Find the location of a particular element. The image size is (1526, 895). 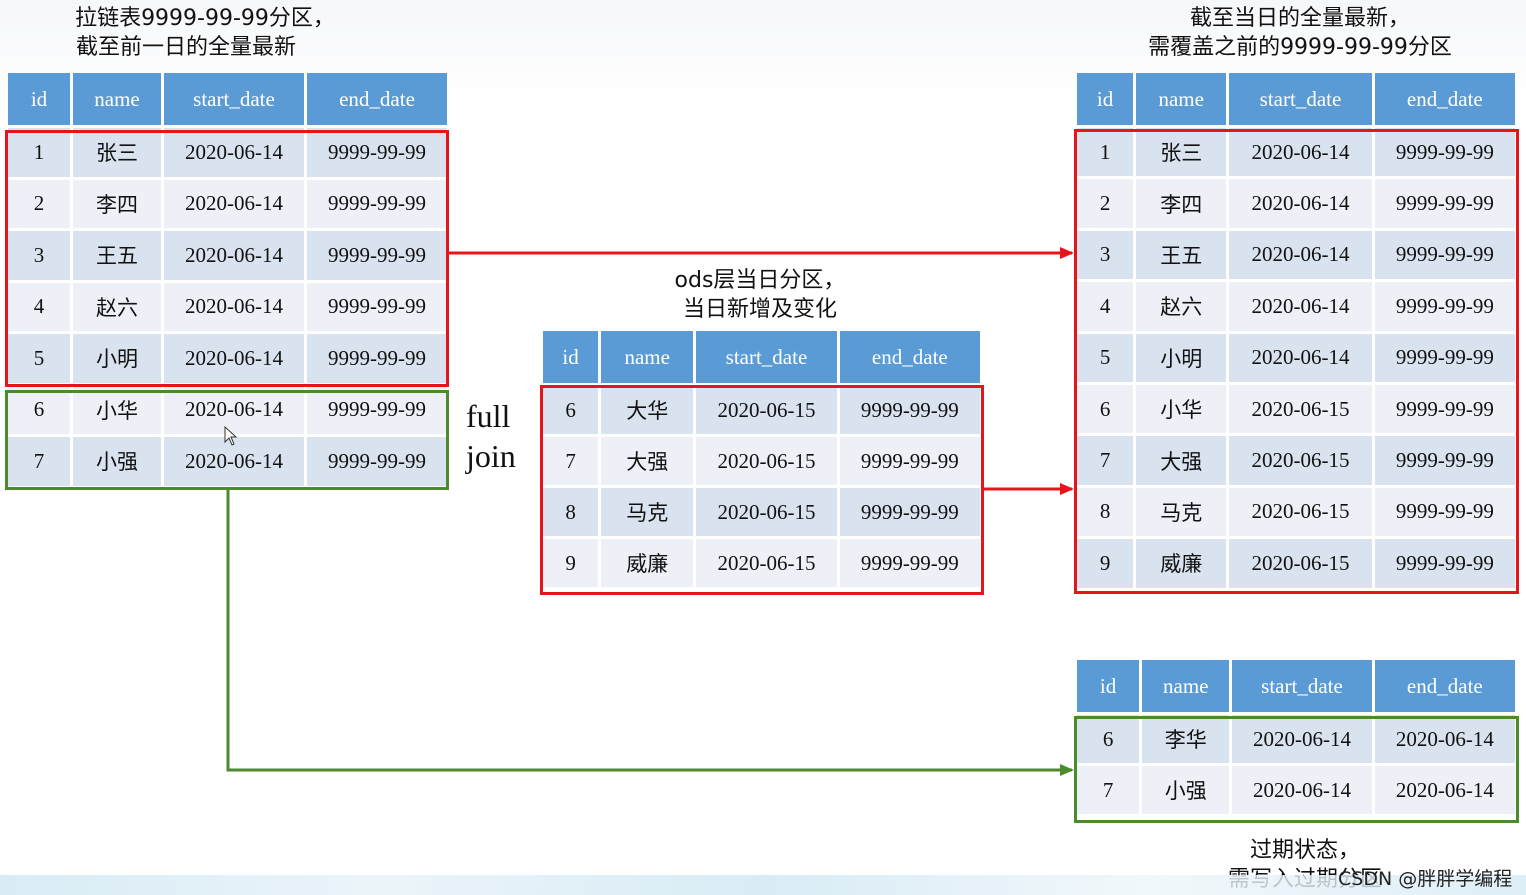

bottom-video-band is located at coordinates (763, 885).